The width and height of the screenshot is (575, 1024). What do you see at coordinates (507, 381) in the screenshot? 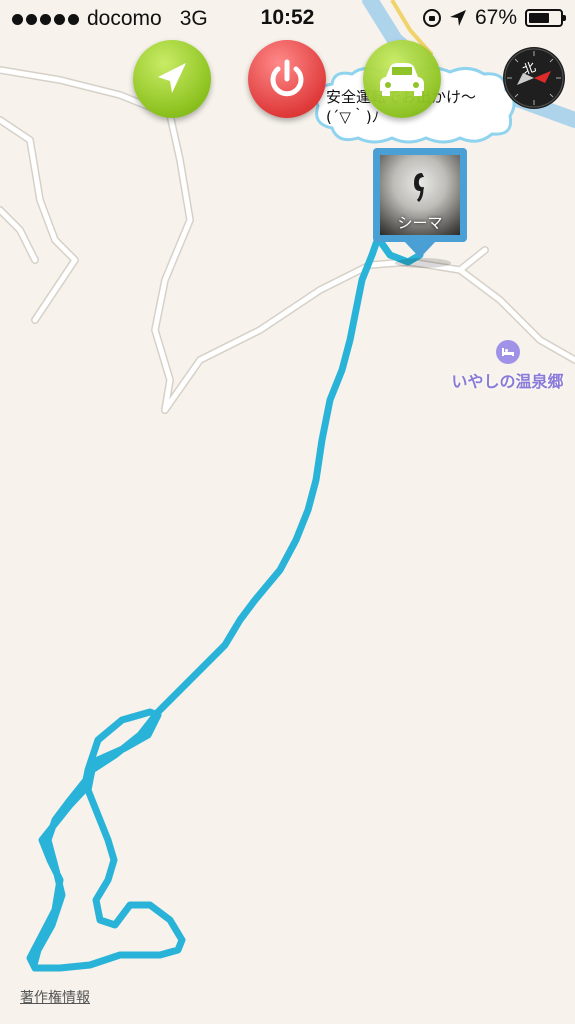
I see `poi-label: いやしの温泉郷` at bounding box center [507, 381].